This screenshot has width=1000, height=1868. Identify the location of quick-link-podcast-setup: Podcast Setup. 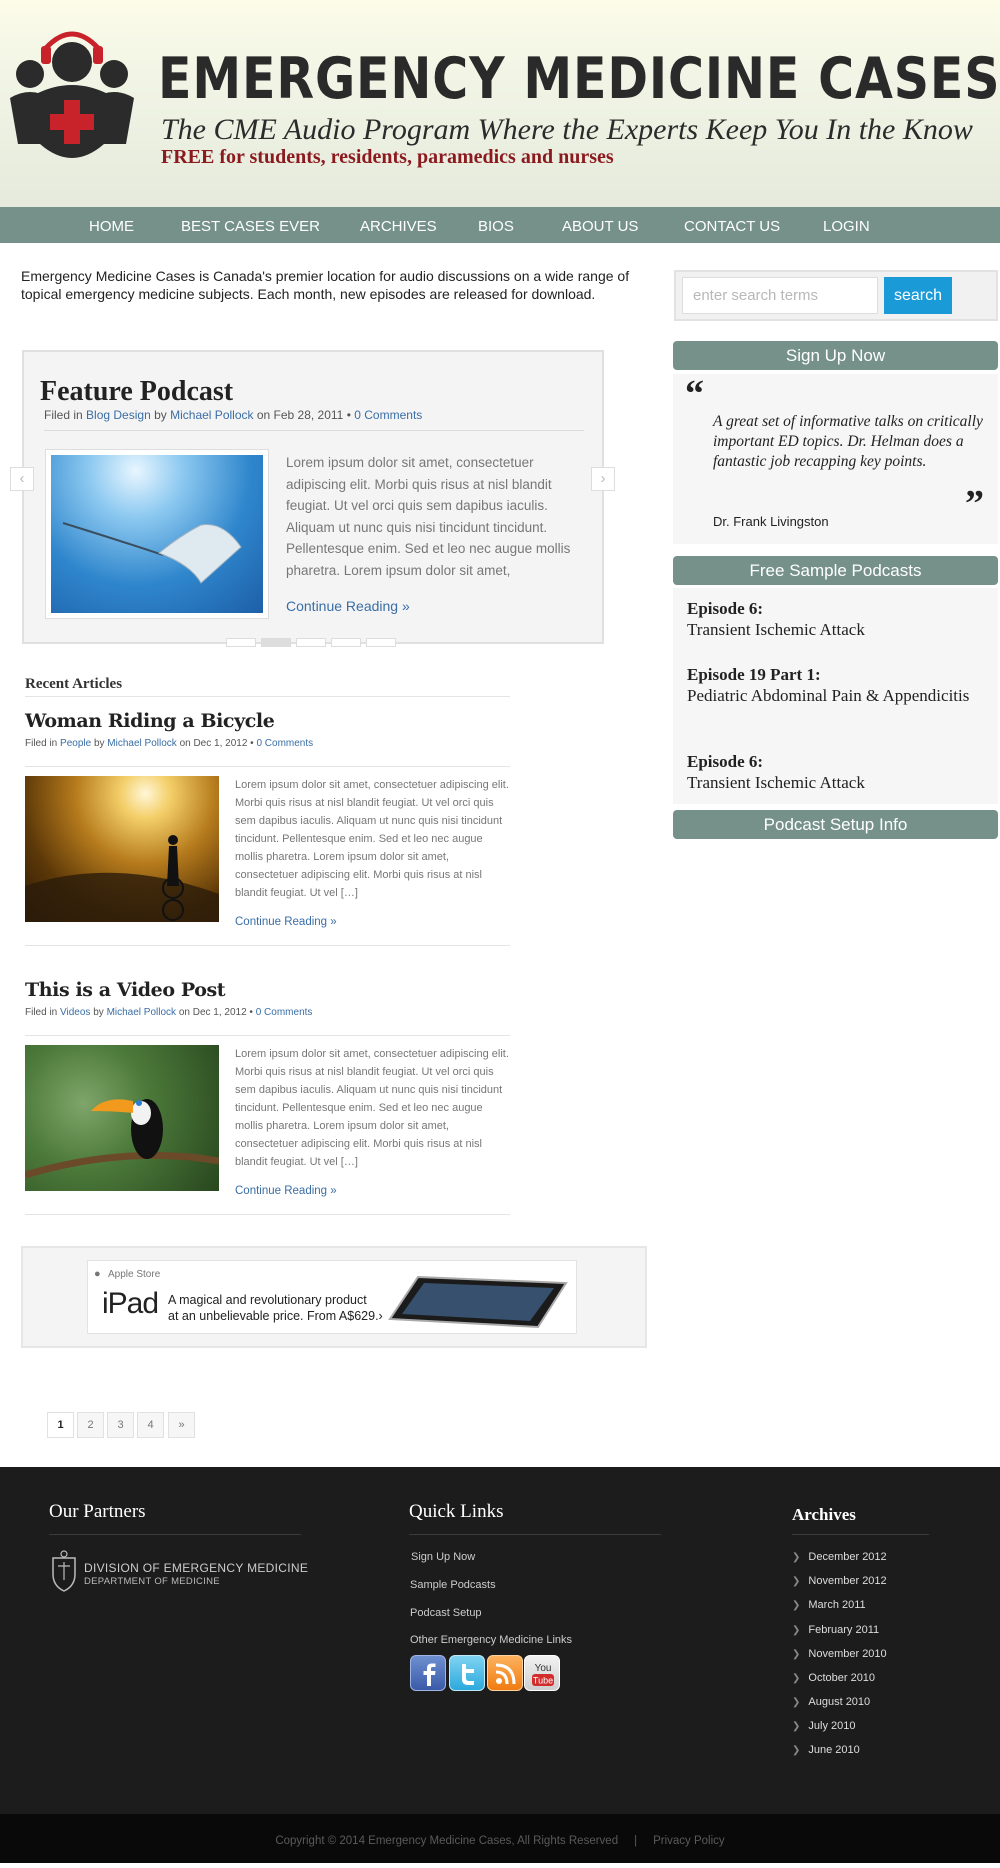
(446, 1613).